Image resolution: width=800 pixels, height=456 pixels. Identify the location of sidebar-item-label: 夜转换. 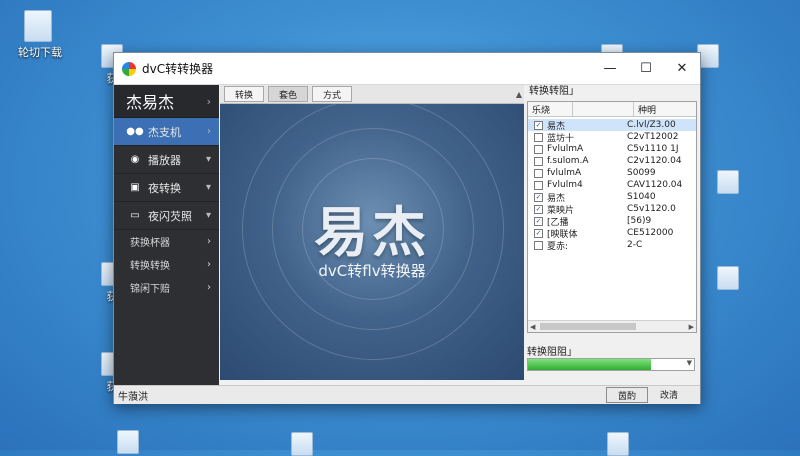
(164, 188).